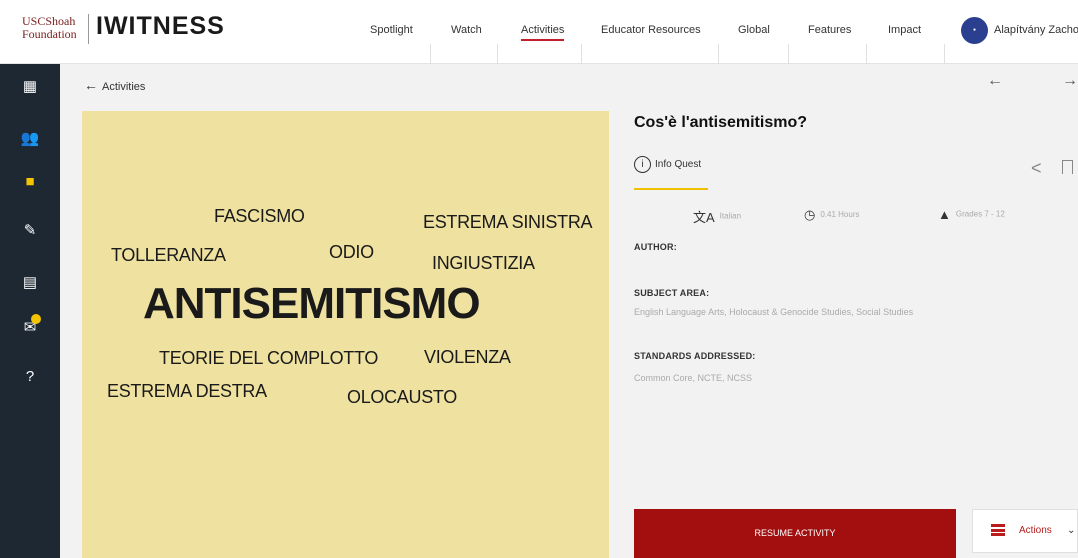 The image size is (1078, 558). I want to click on word-cloud-word: ODIO, so click(351, 252).